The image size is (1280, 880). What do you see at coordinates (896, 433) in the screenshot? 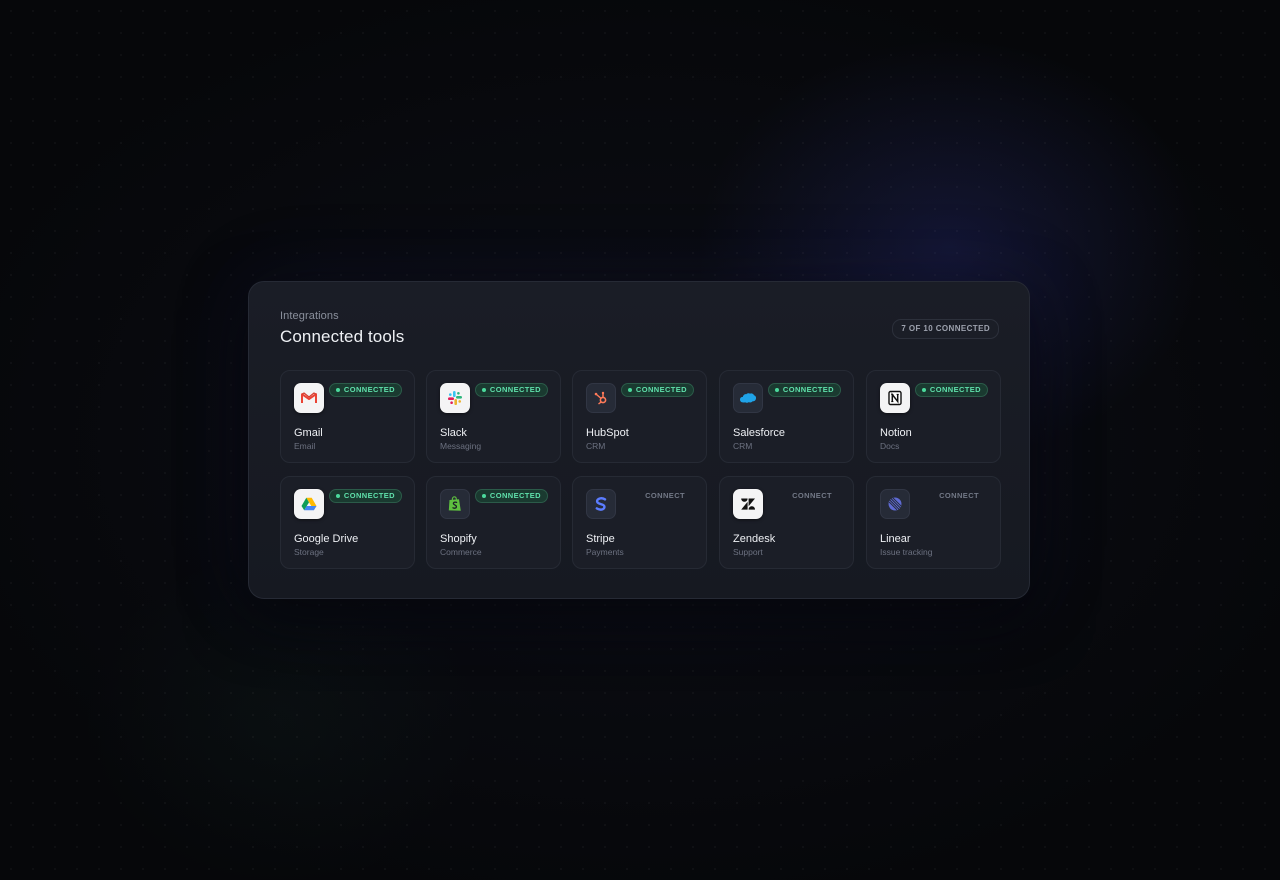
I see `integration-name: Notion` at bounding box center [896, 433].